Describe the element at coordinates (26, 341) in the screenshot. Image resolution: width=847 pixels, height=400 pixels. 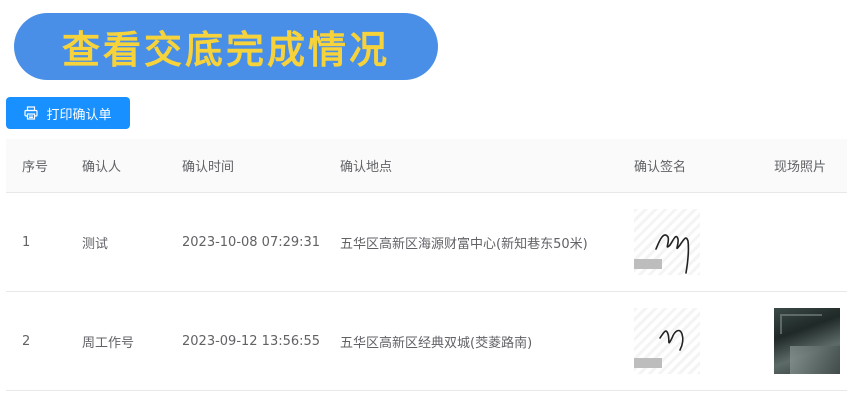
I see `row-index: 2` at that location.